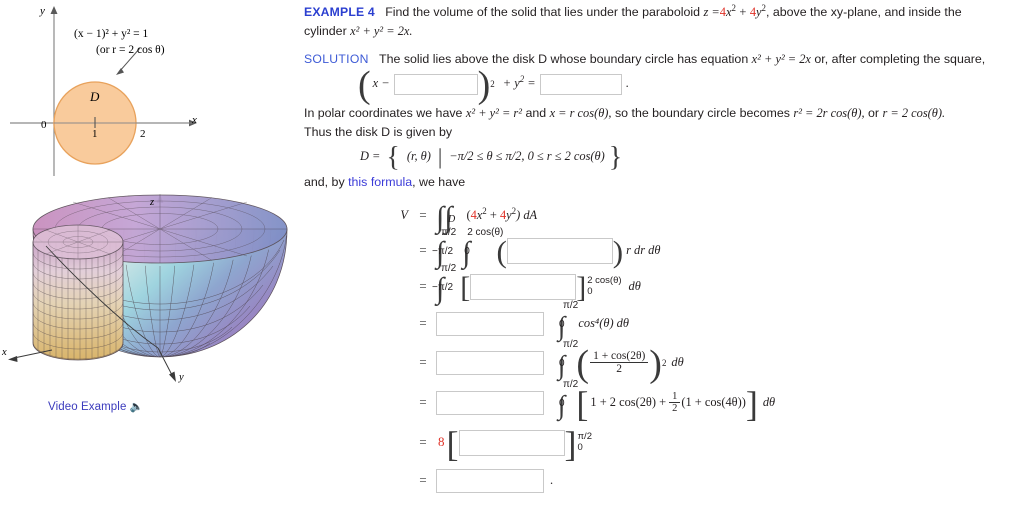 This screenshot has height=523, width=1024. Describe the element at coordinates (675, 397) in the screenshot. I see `row6-frac-num: 1` at that location.